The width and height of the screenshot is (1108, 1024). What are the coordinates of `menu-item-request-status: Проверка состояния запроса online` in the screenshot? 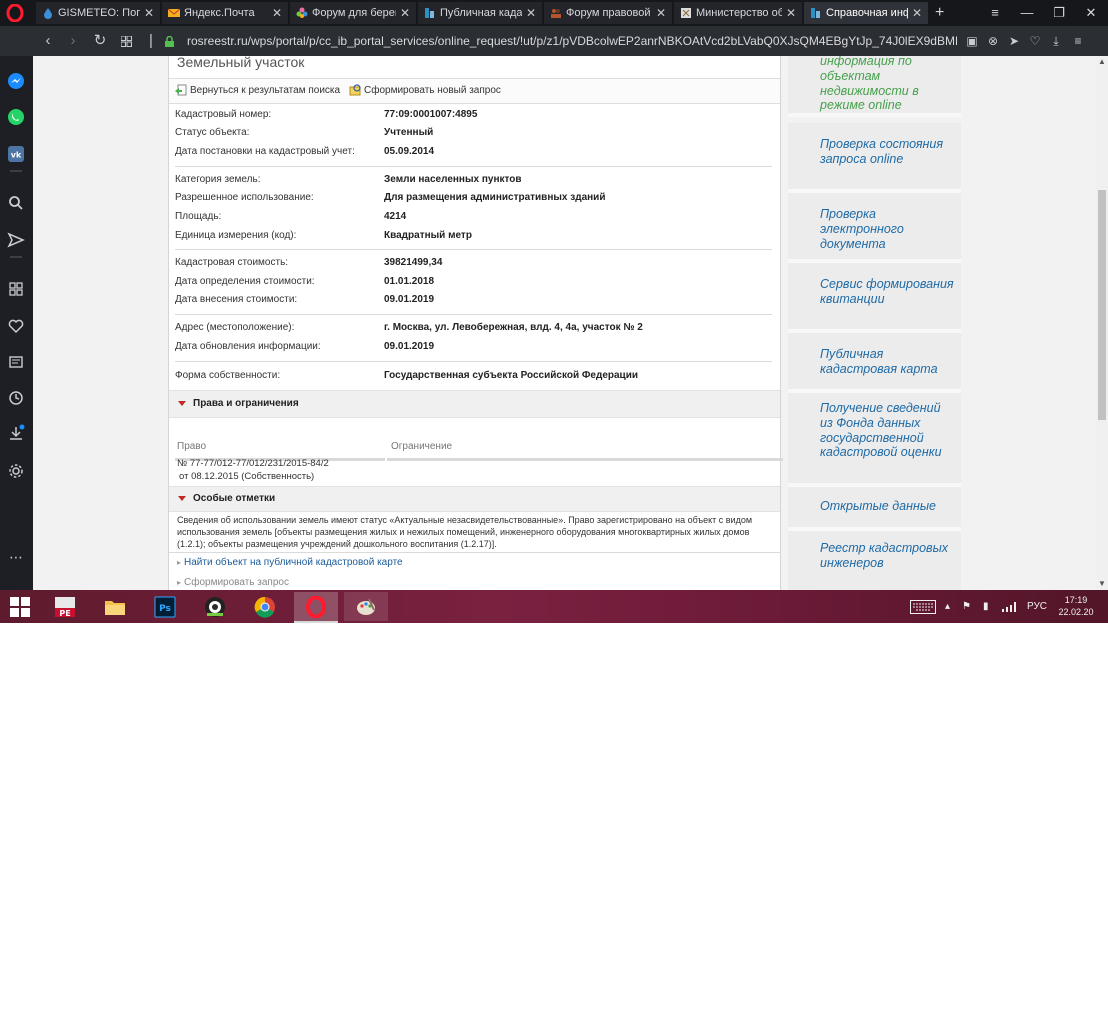 It's located at (874, 158).